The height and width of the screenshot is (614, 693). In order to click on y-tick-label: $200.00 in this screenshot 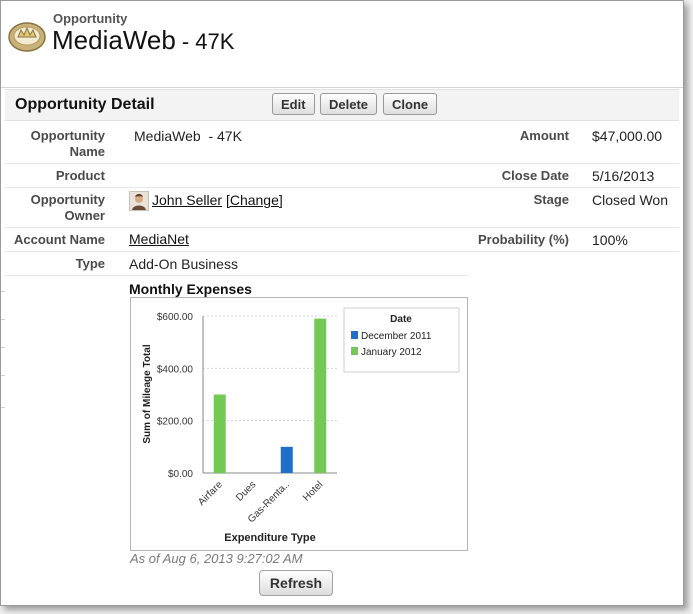, I will do `click(175, 422)`.